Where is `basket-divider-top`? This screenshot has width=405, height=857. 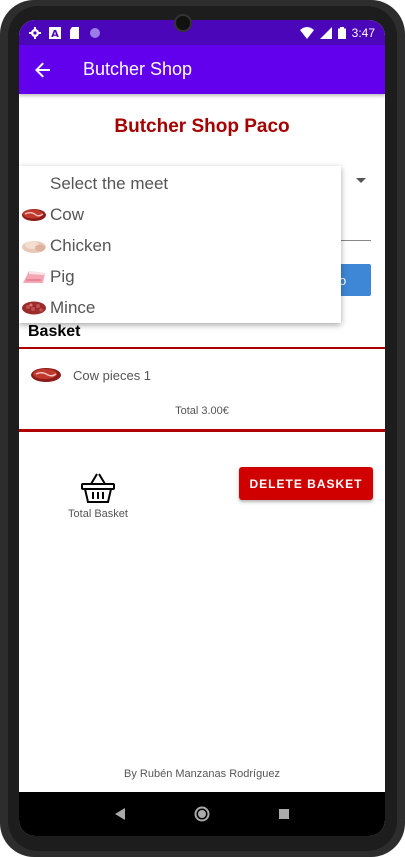
basket-divider-top is located at coordinates (202, 348).